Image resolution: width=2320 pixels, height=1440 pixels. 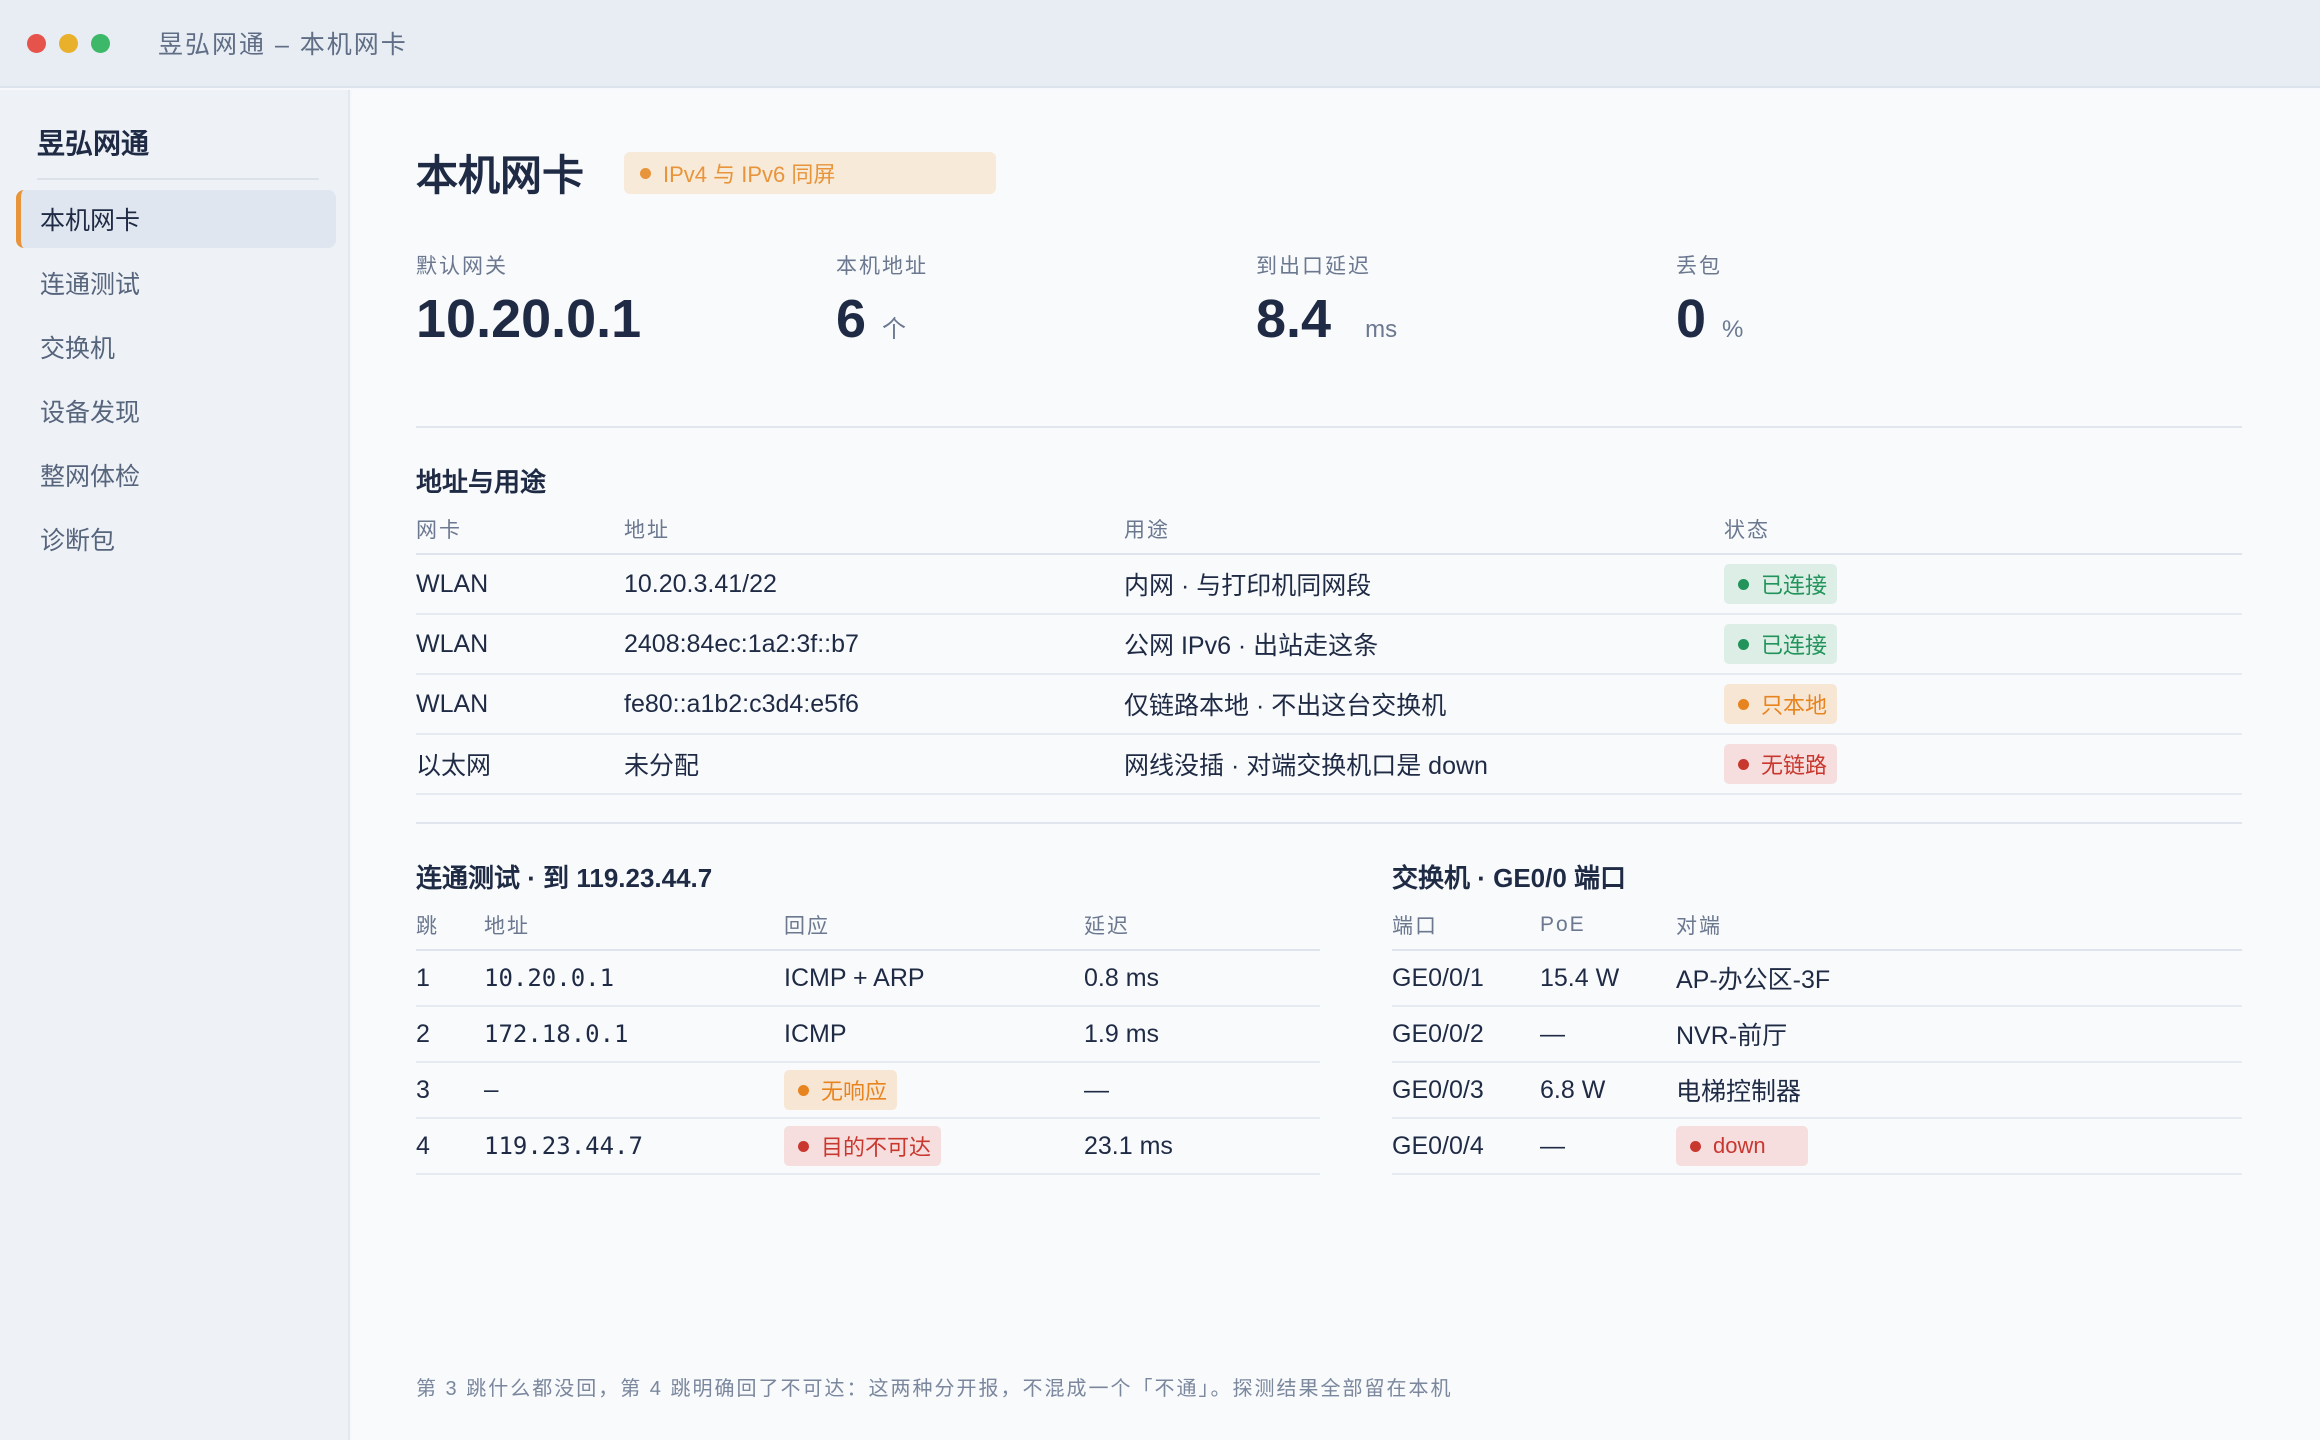 What do you see at coordinates (1313, 266) in the screenshot?
I see `stat-label: 到出口延迟` at bounding box center [1313, 266].